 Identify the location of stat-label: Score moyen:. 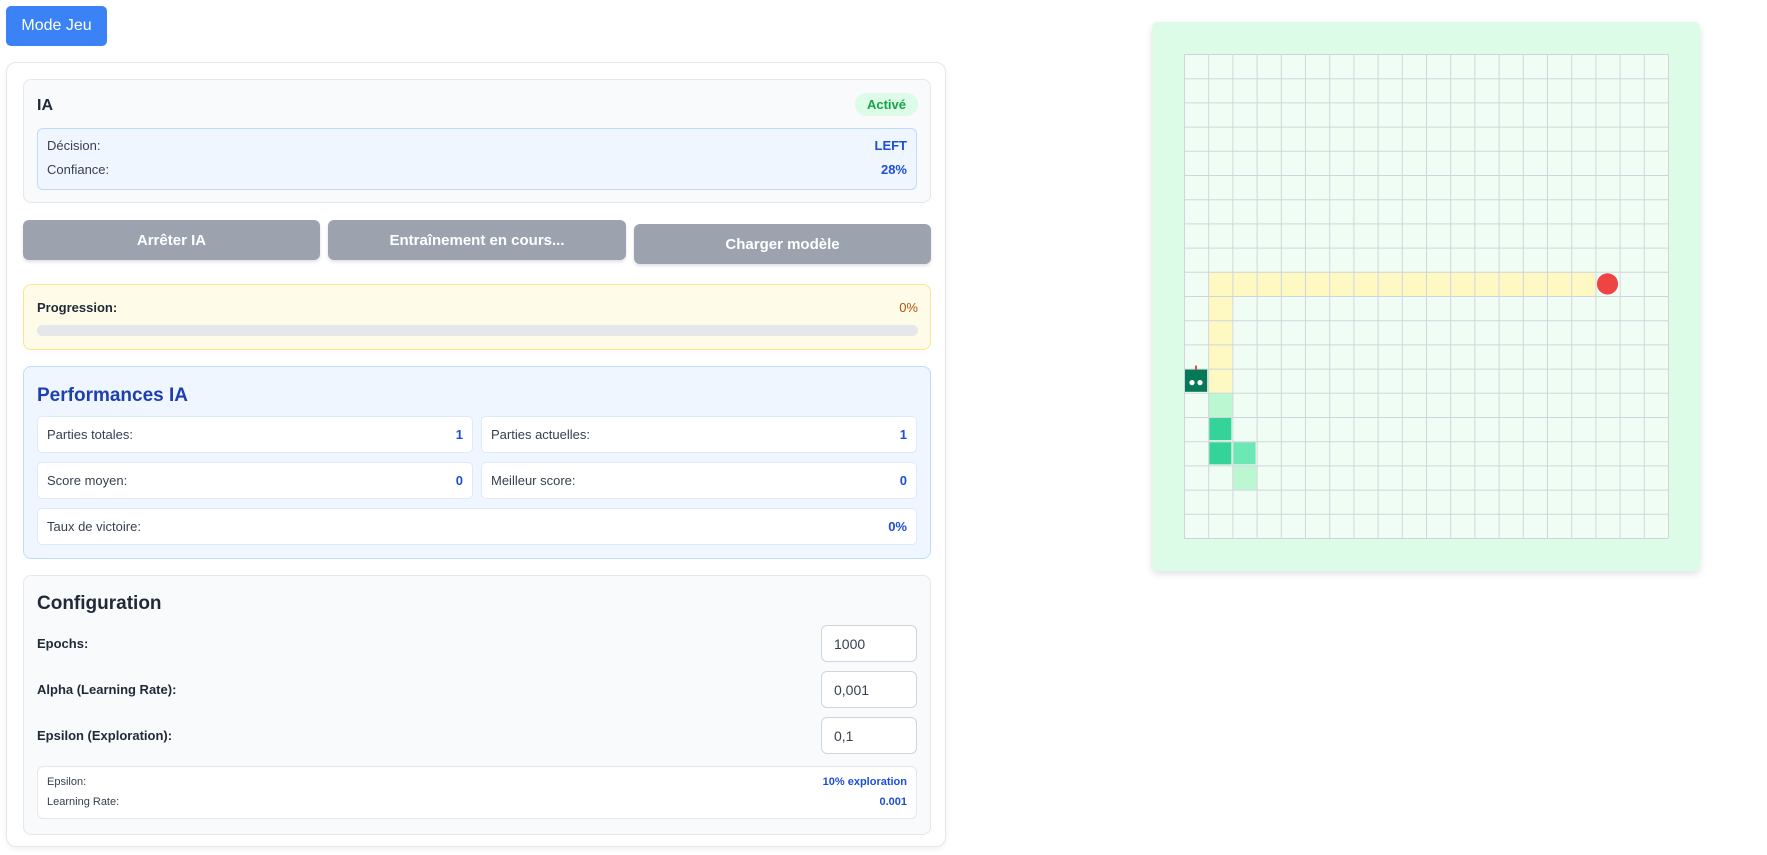
(87, 480).